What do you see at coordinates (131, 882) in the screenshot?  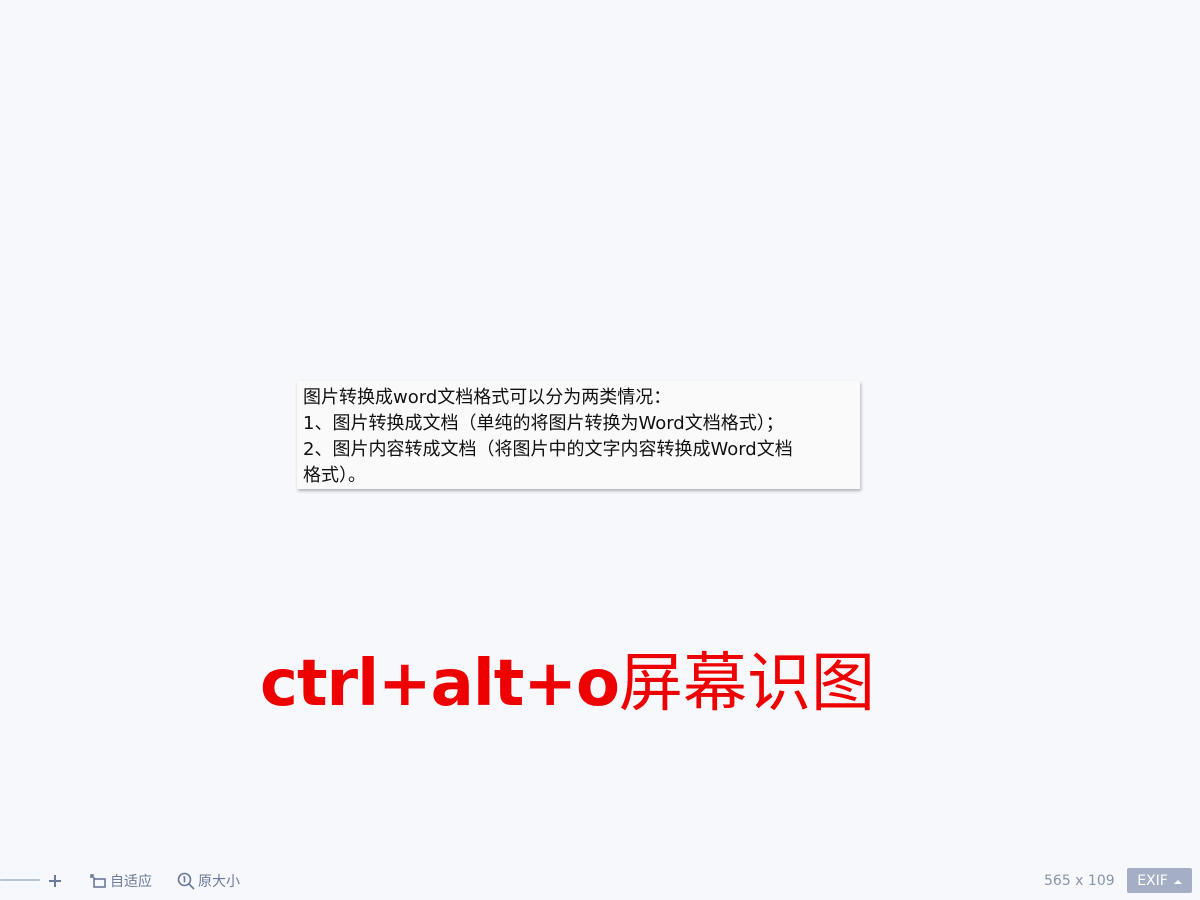 I see `fit-to-window-label: 自适应` at bounding box center [131, 882].